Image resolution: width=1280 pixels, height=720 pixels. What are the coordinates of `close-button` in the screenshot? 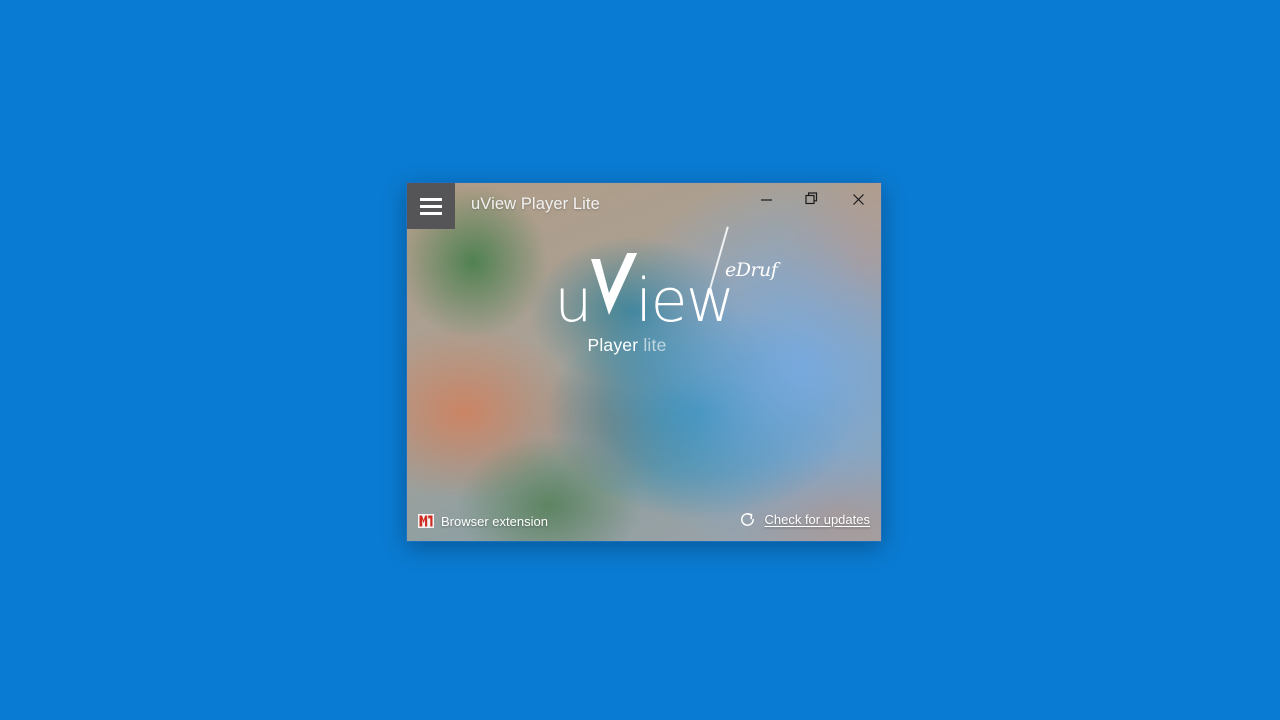 It's located at (858, 199).